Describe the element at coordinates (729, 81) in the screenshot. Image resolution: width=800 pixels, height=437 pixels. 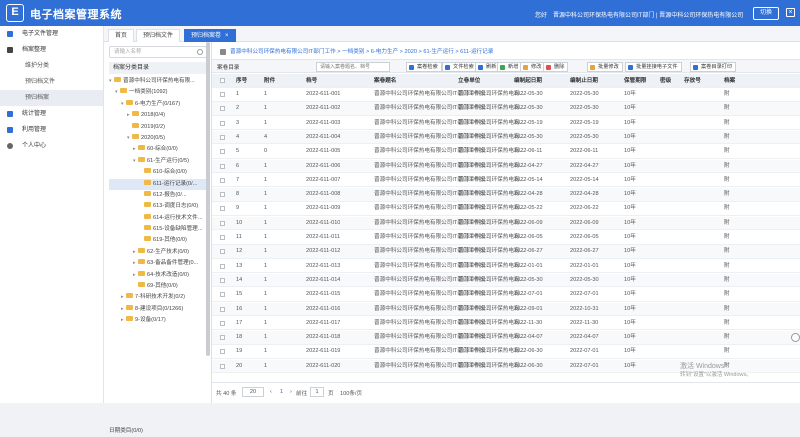
I see `column-header: 档案` at that location.